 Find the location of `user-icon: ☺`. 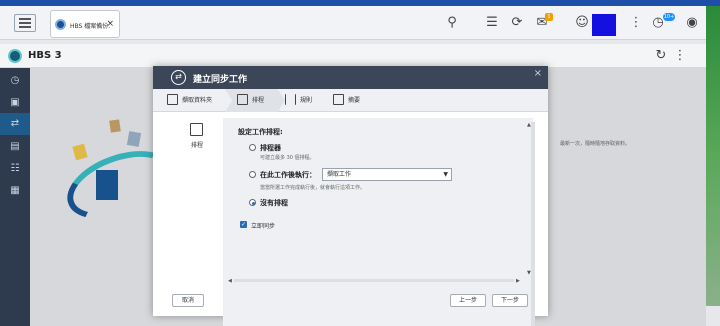

user-icon: ☺ is located at coordinates (582, 23).